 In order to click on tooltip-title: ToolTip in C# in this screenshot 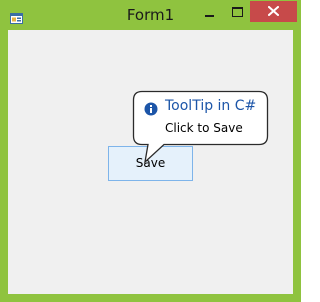, I will do `click(211, 106)`.